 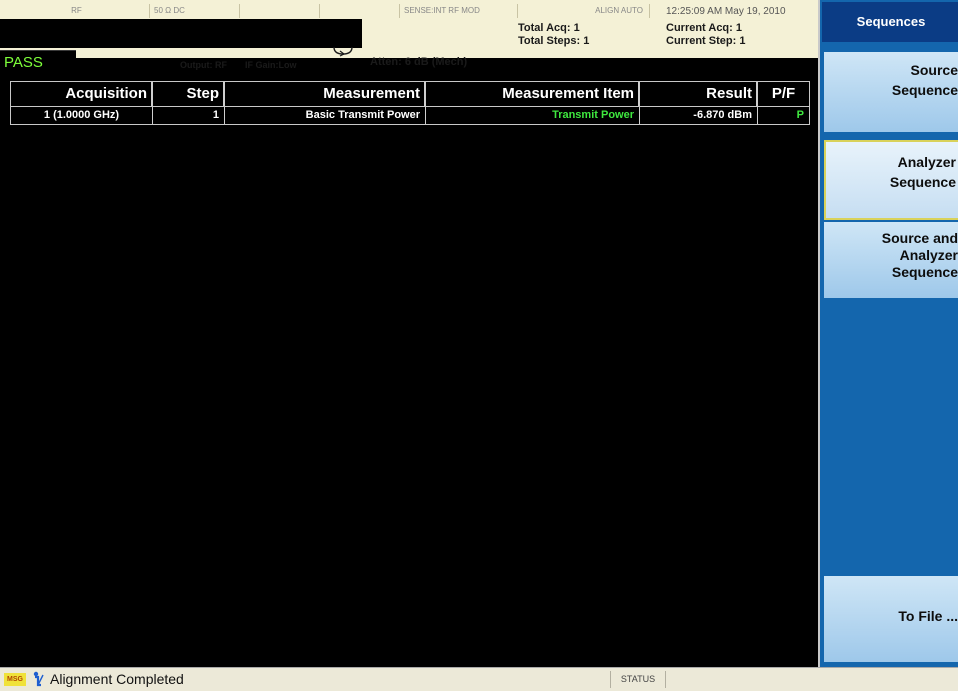 What do you see at coordinates (704, 28) in the screenshot?
I see `current-acq: Current Acq: 1` at bounding box center [704, 28].